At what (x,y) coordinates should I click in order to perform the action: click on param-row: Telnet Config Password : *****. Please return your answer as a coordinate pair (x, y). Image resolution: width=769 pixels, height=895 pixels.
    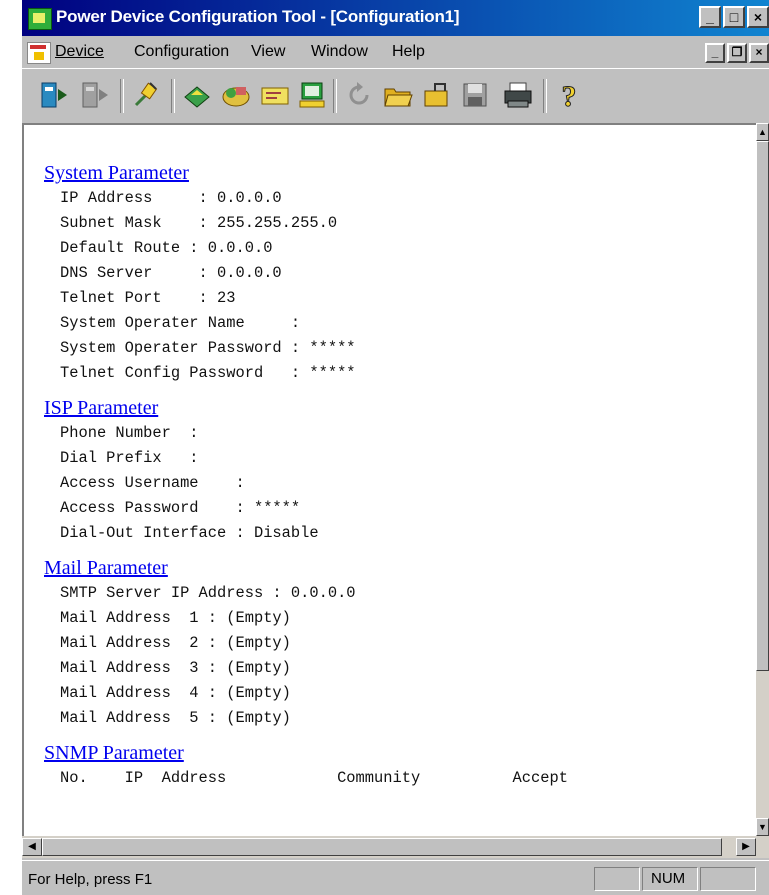
    Looking at the image, I should click on (208, 373).